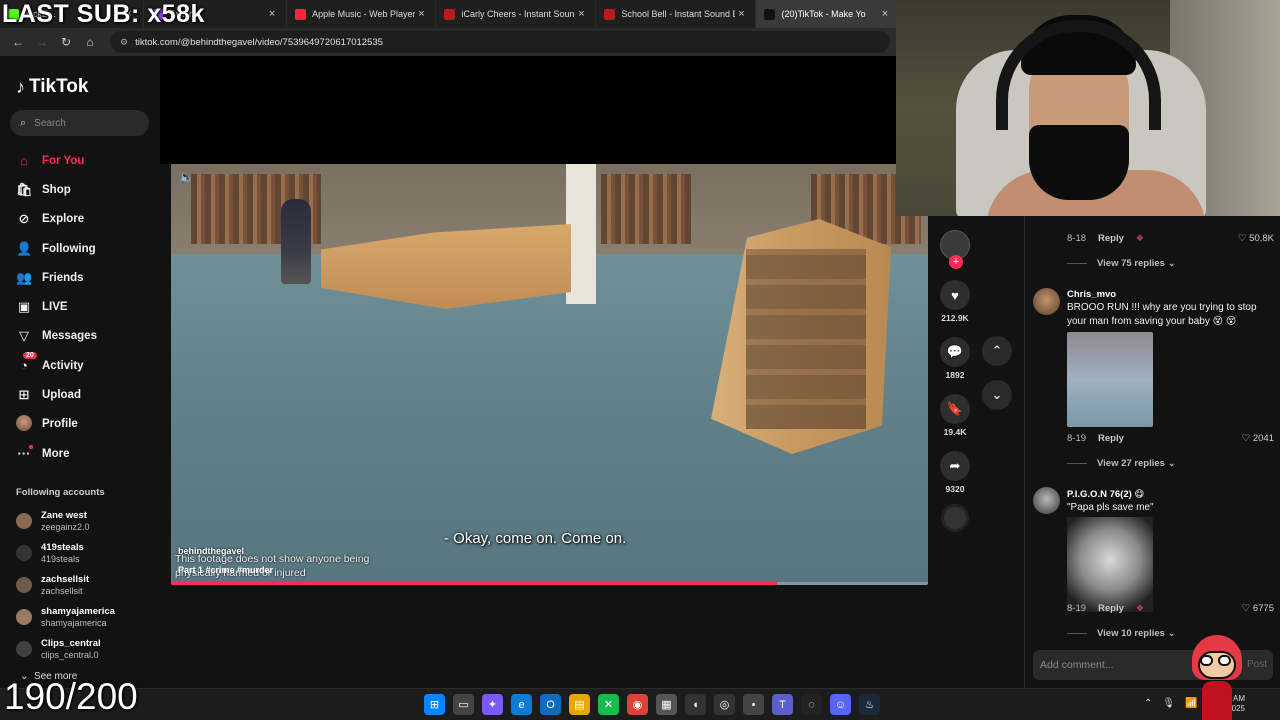 This screenshot has width=1280, height=720. What do you see at coordinates (86, 394) in the screenshot?
I see `nav-item-upload: ⊞ Upload` at bounding box center [86, 394].